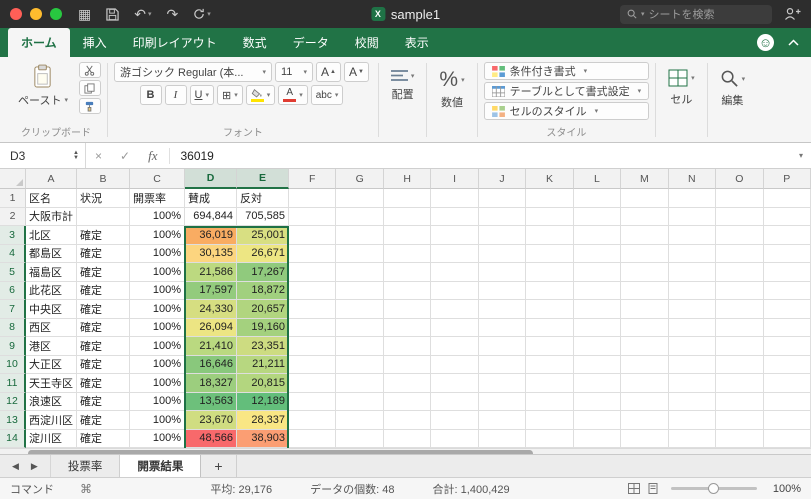  What do you see at coordinates (407, 235) in the screenshot?
I see `cell-H3` at bounding box center [407, 235].